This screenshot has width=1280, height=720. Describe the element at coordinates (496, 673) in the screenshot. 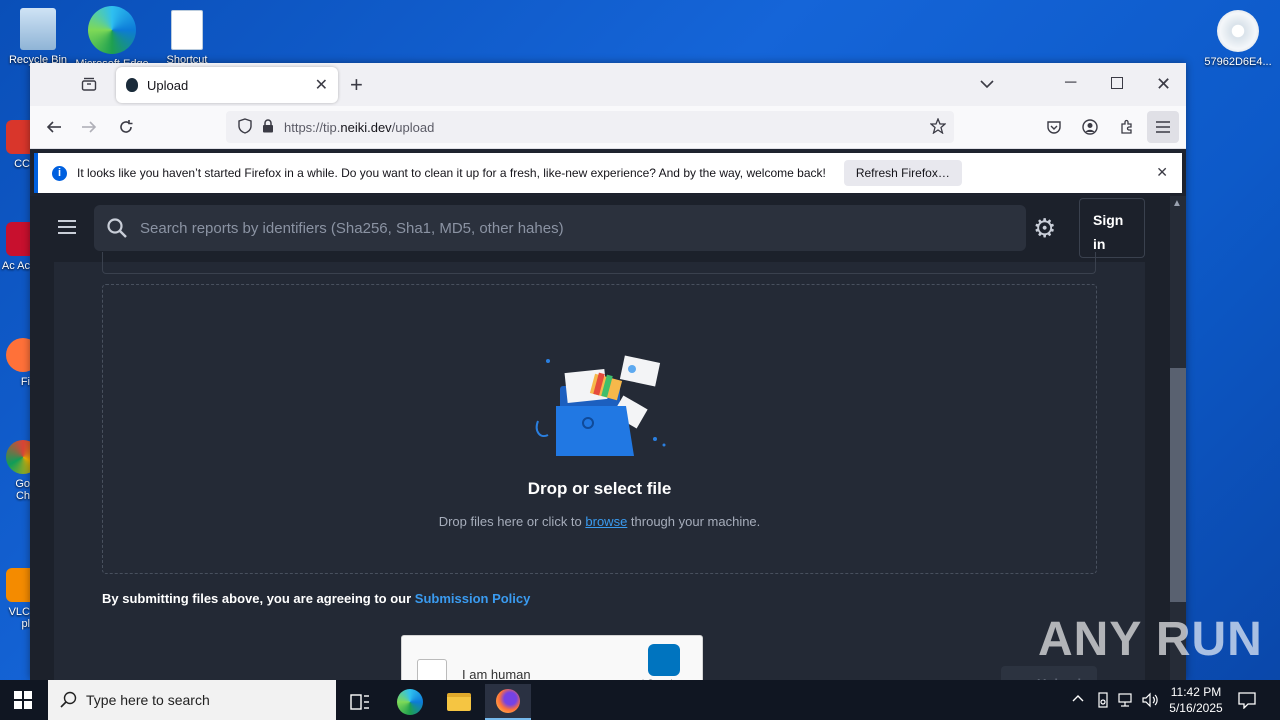

I see `captcha-label: I am human` at that location.